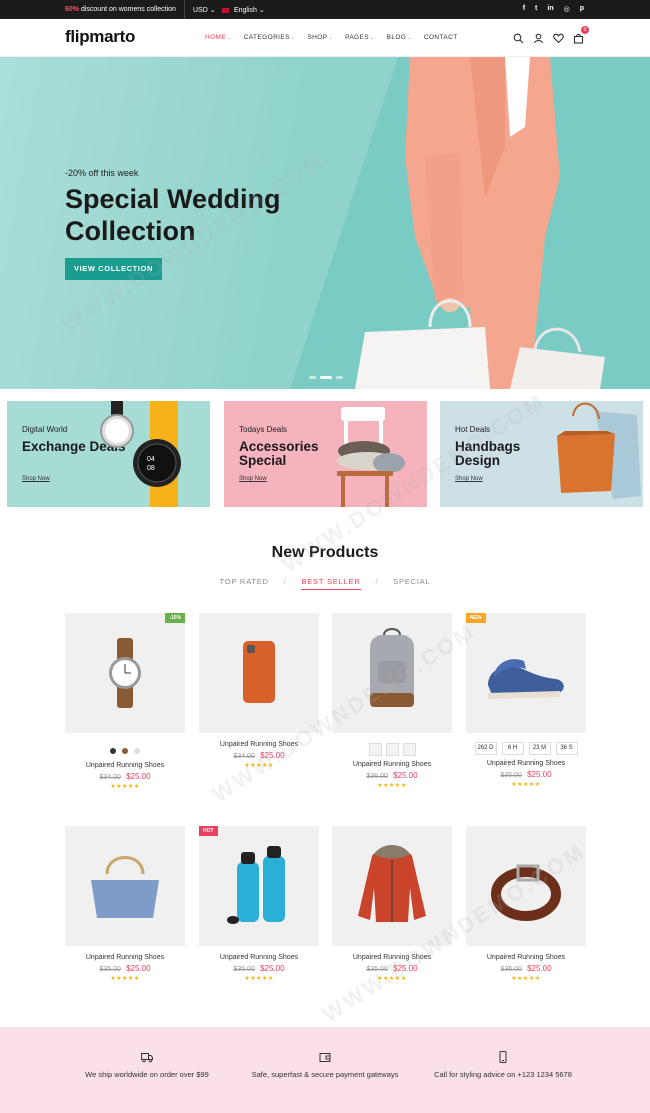  I want to click on feature-text: We ship worldwide on order over $99, so click(147, 1074).